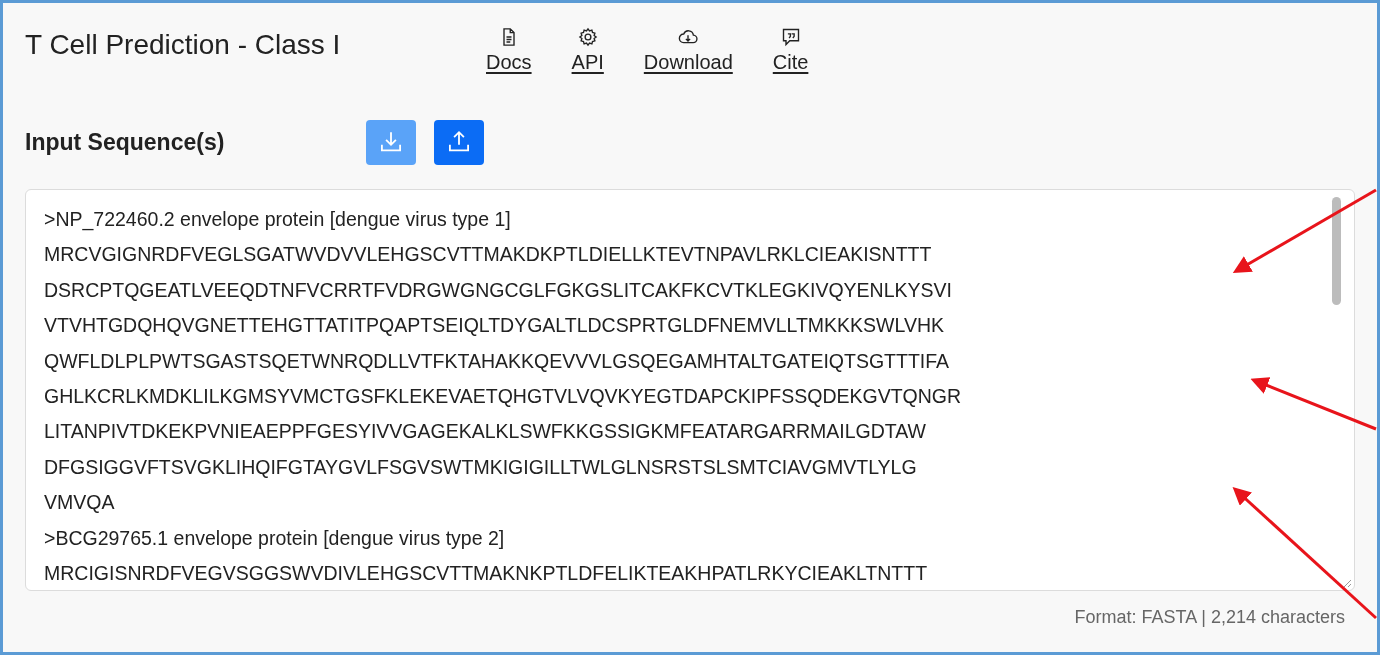 Image resolution: width=1380 pixels, height=655 pixels. What do you see at coordinates (183, 45) in the screenshot?
I see `page-title: T Cell Prediction - Class I` at bounding box center [183, 45].